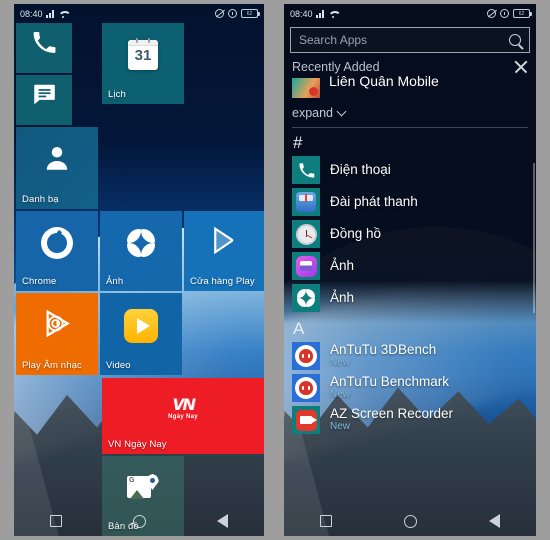  What do you see at coordinates (183, 405) in the screenshot?
I see `vn-logo-word: VN` at bounding box center [183, 405].